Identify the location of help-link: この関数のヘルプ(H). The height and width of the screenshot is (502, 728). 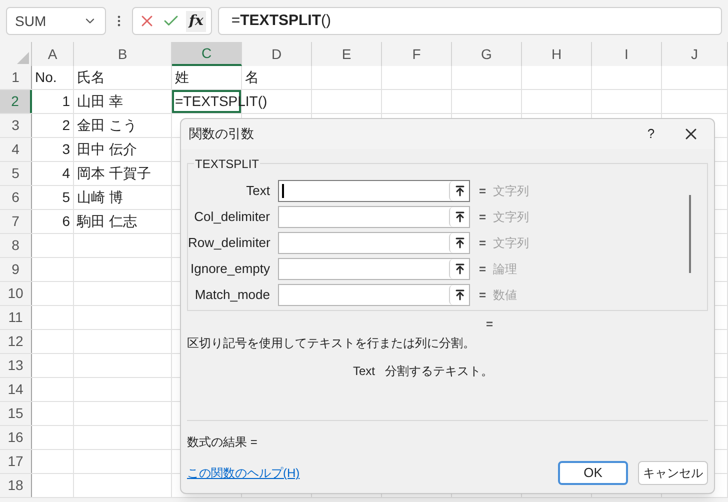
(367, 473).